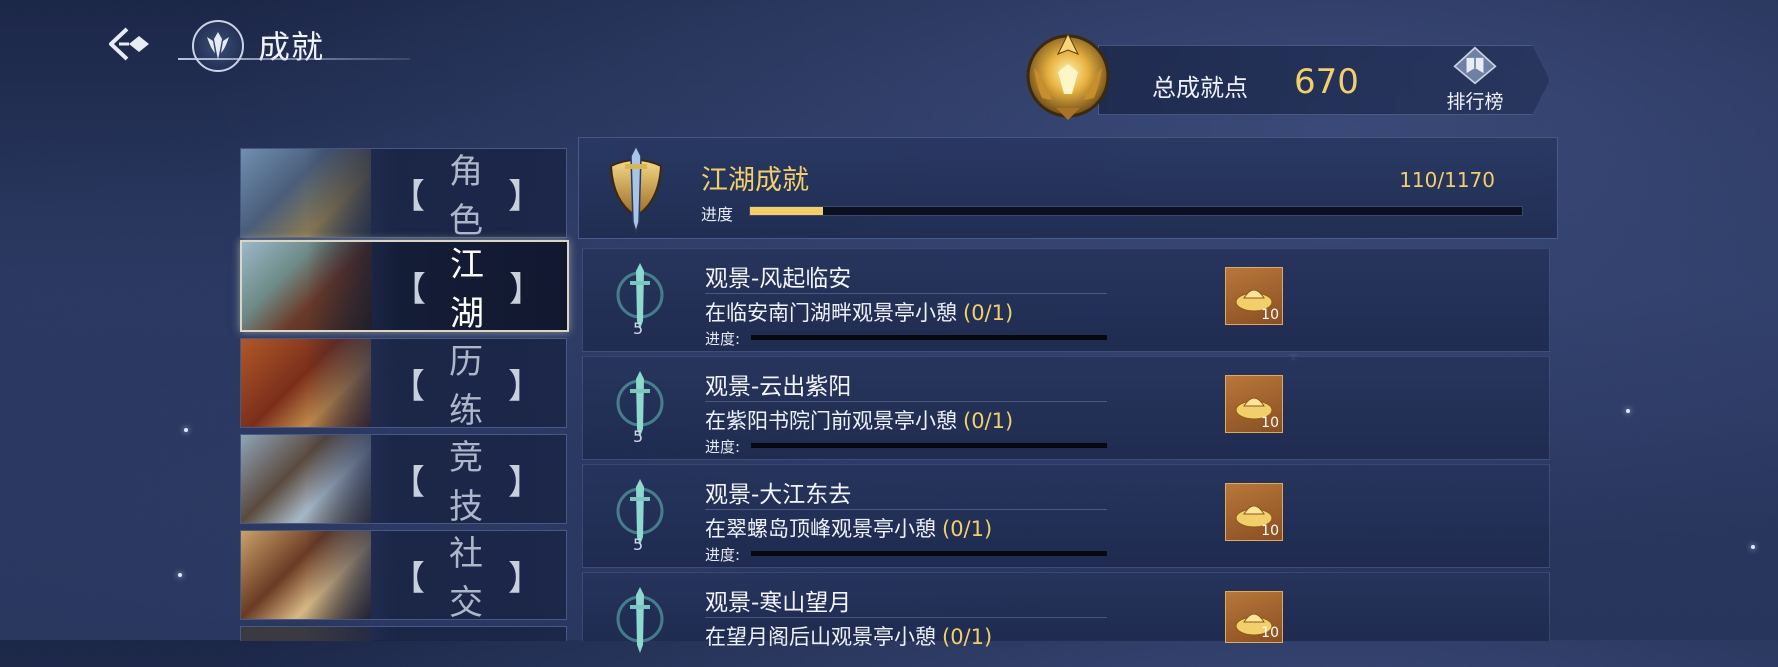  What do you see at coordinates (469, 288) in the screenshot?
I see `category-label: 江湖` at bounding box center [469, 288].